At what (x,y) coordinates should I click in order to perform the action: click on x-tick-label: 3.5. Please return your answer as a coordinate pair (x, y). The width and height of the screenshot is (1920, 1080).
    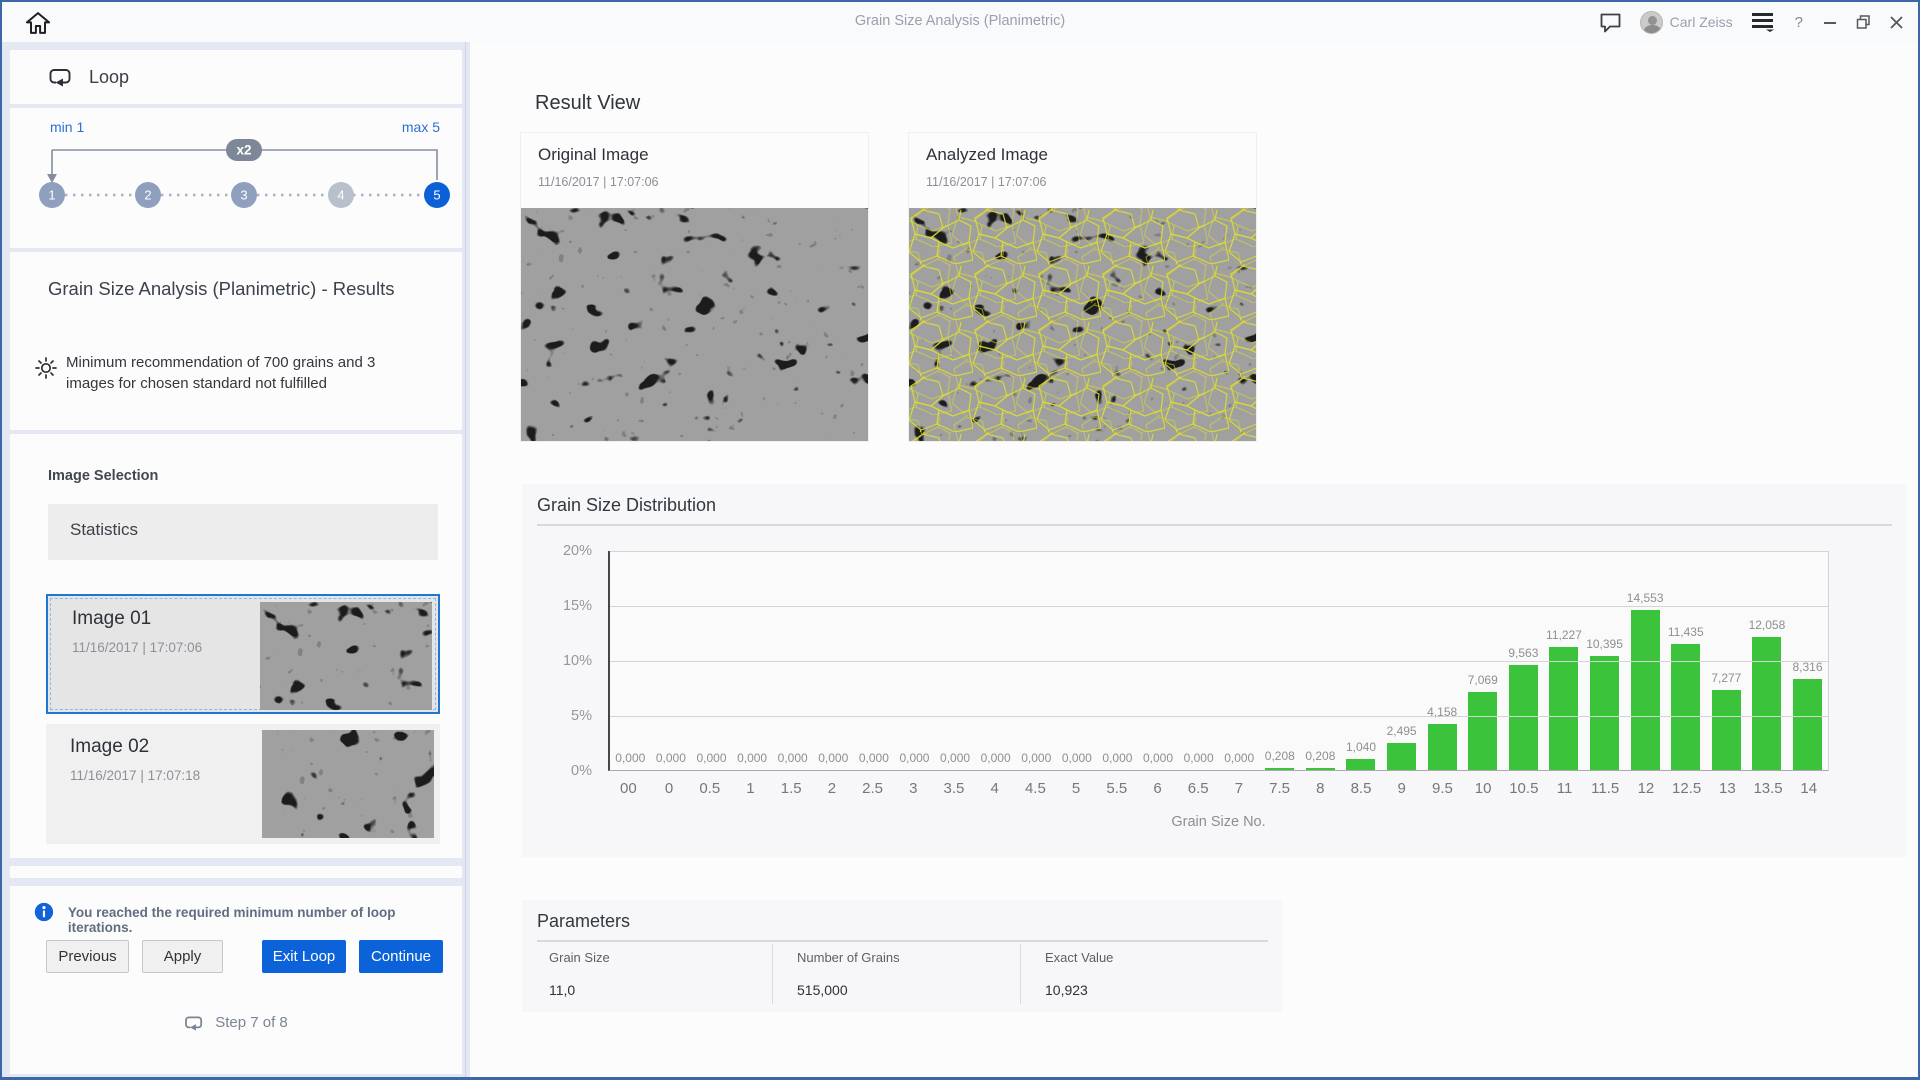
    Looking at the image, I should click on (954, 788).